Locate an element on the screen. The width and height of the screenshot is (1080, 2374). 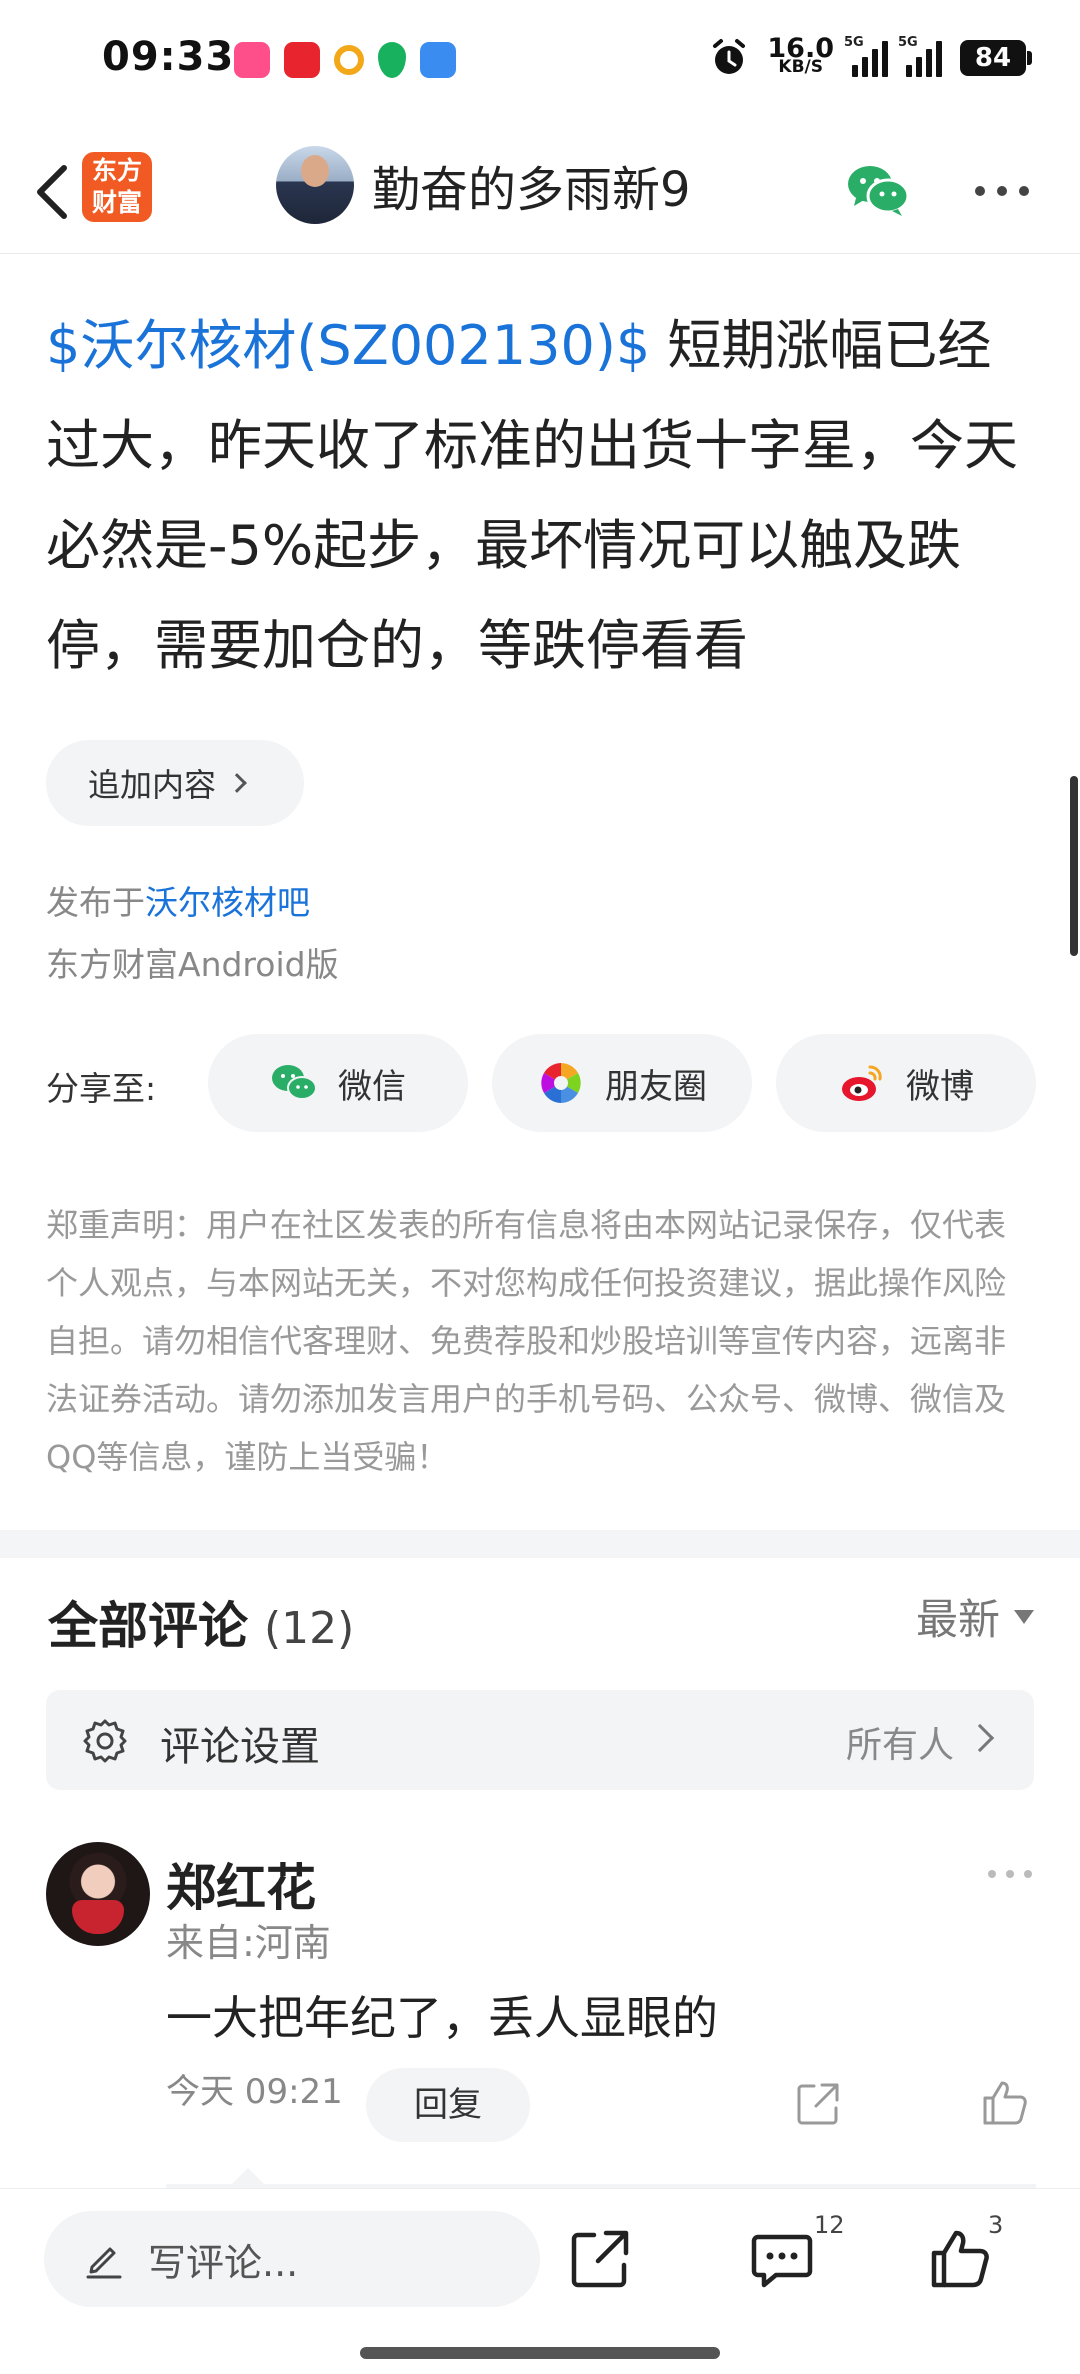
back-button is located at coordinates (54, 192).